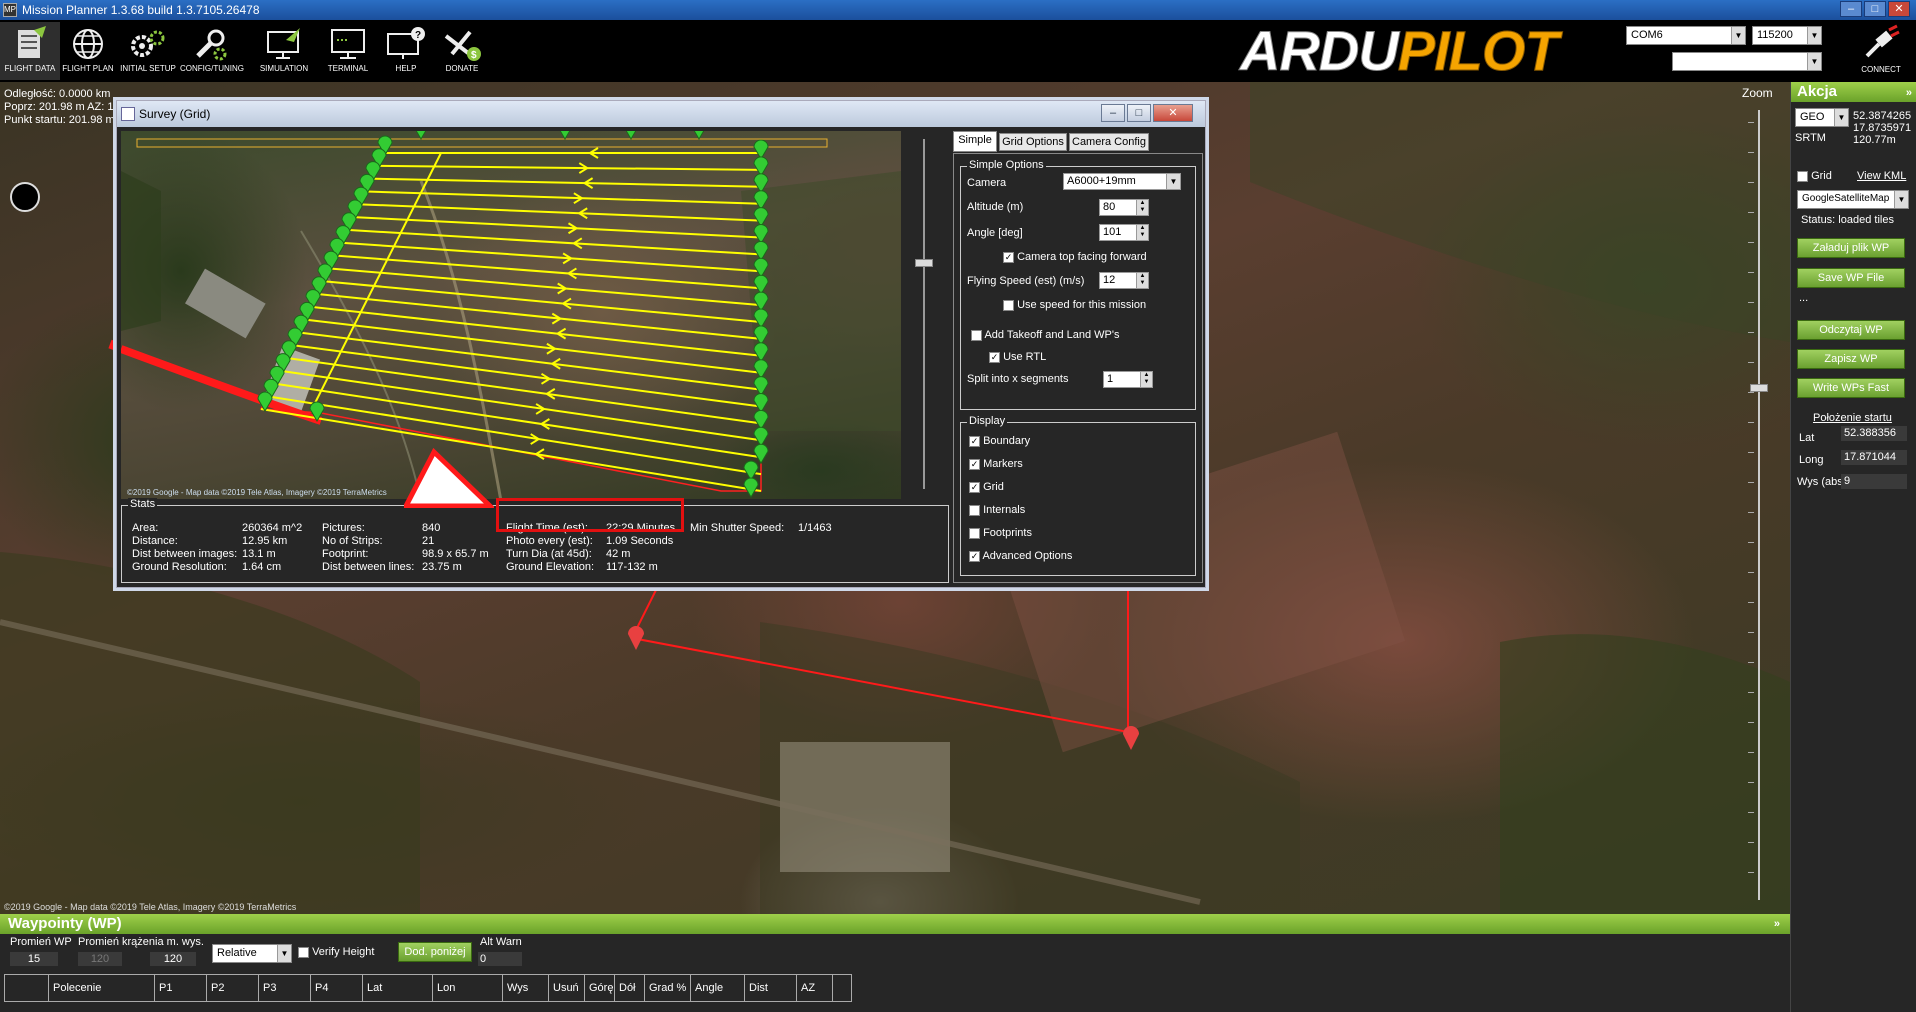 The width and height of the screenshot is (1916, 1012). Describe the element at coordinates (975, 141) in the screenshot. I see `tab-simple: Simple` at that location.